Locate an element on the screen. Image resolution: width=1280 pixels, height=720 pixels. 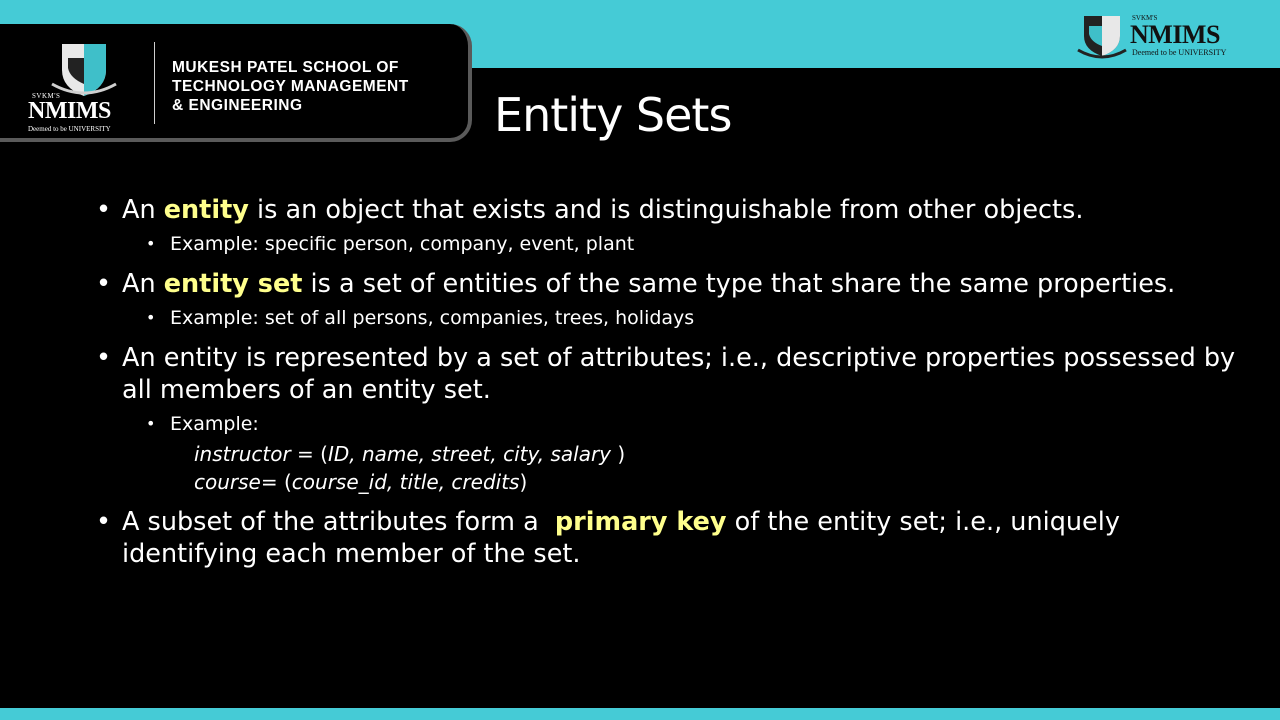
nmims-logo: SVKM'S NMIMS Deemed to be UNIVERSITY is located at coordinates (84, 86).